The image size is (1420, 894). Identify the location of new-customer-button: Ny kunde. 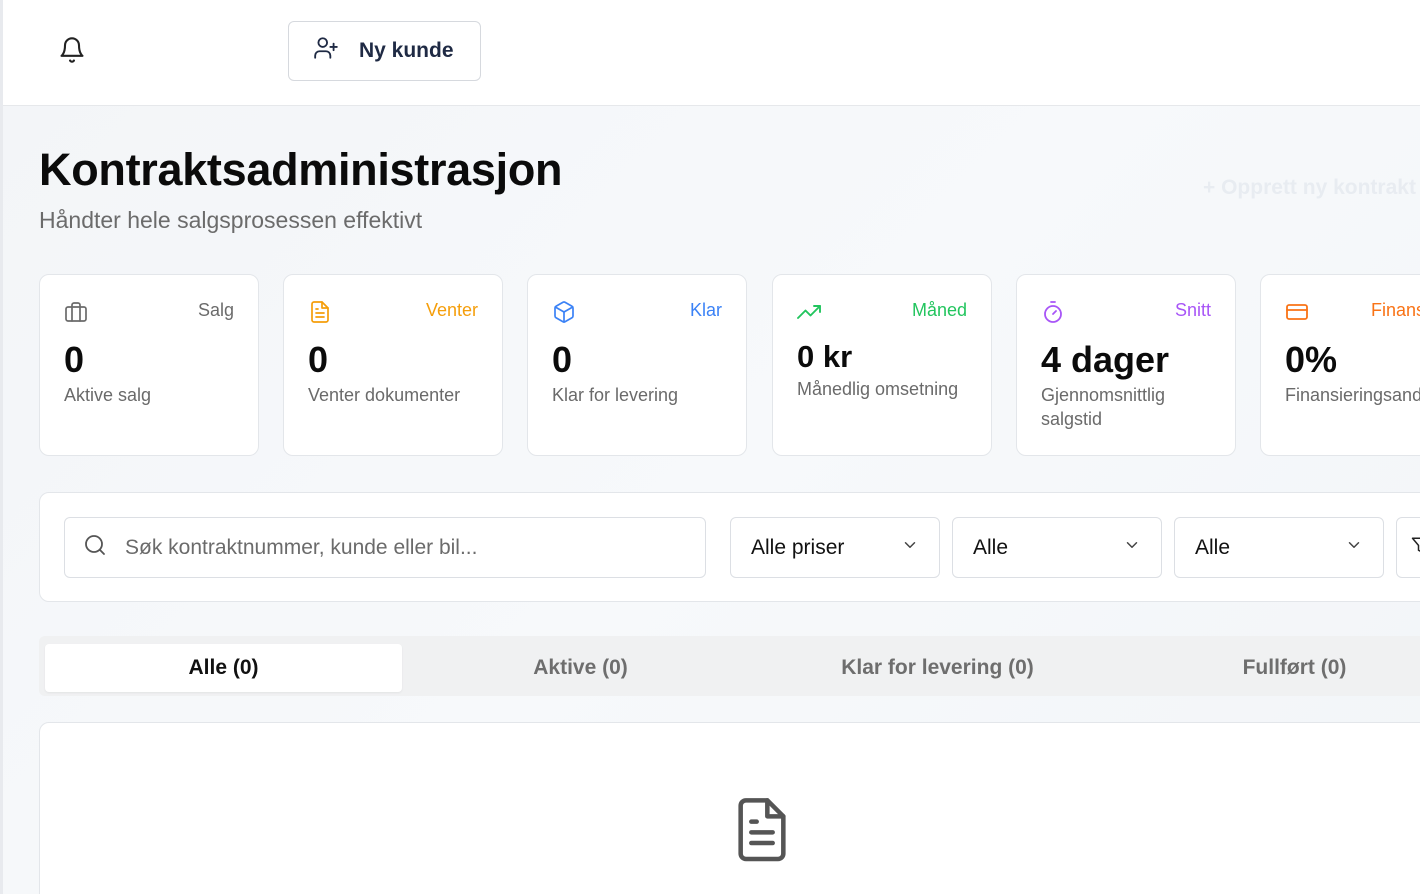
(384, 51).